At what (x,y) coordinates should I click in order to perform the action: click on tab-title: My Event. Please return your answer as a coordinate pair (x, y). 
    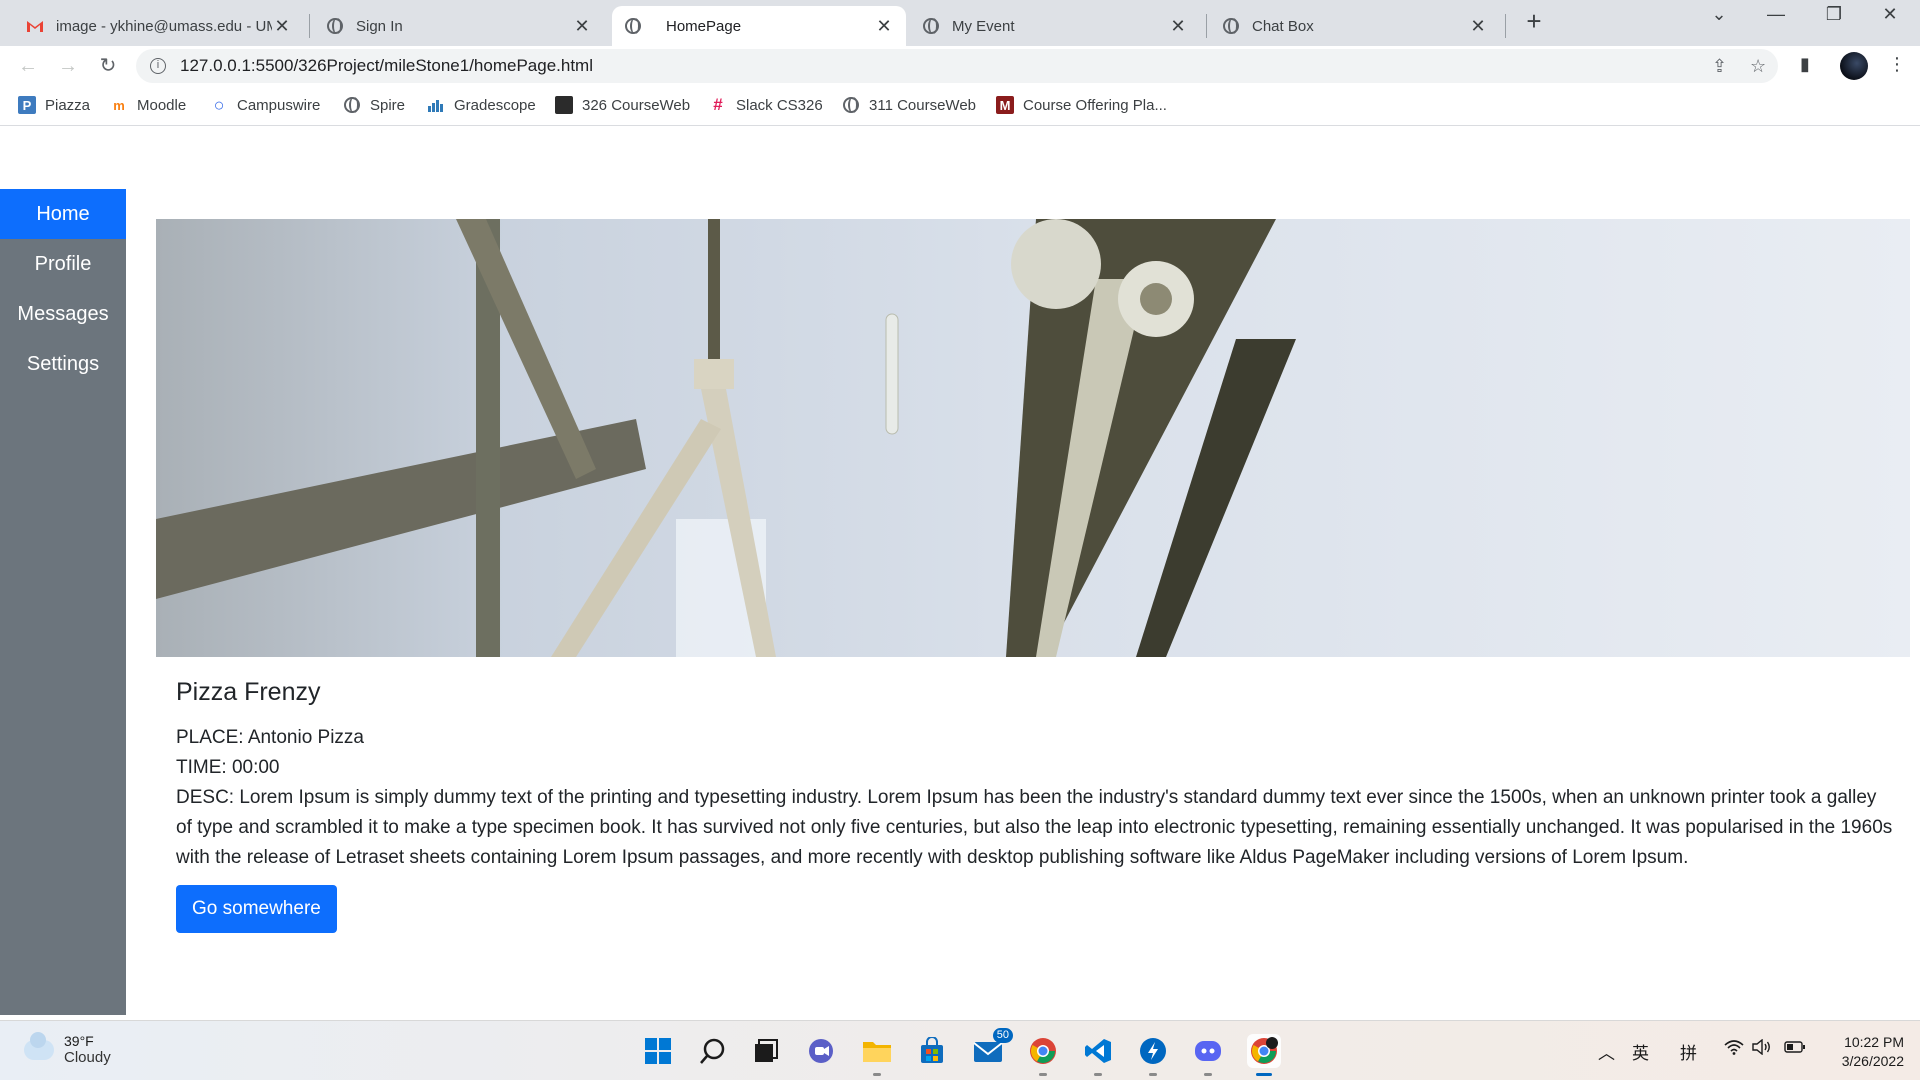
    Looking at the image, I should click on (983, 26).